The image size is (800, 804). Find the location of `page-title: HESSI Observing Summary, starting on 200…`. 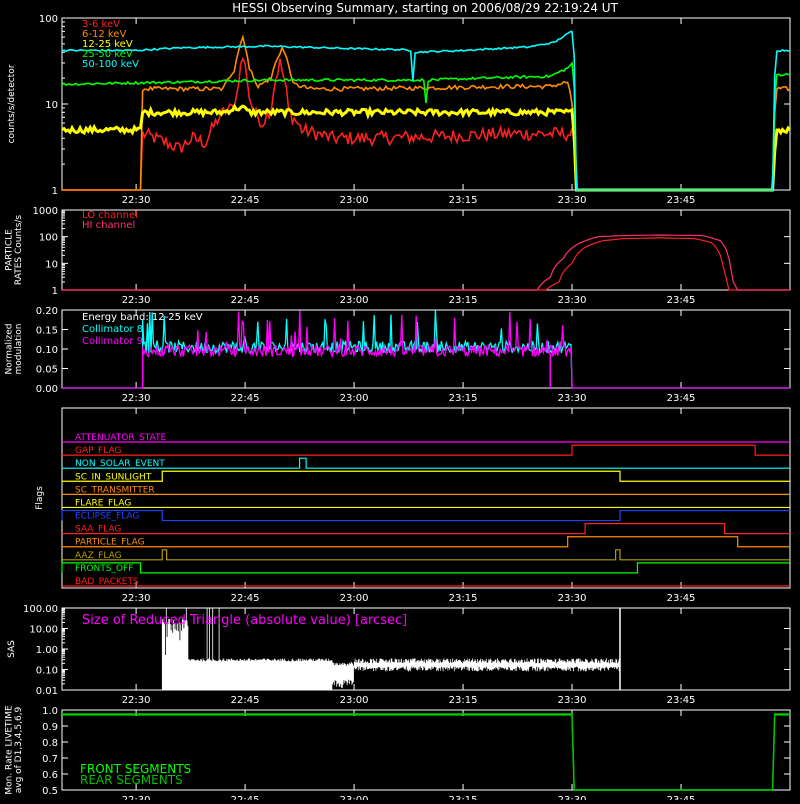

page-title: HESSI Observing Summary, starting on 200… is located at coordinates (425, 8).